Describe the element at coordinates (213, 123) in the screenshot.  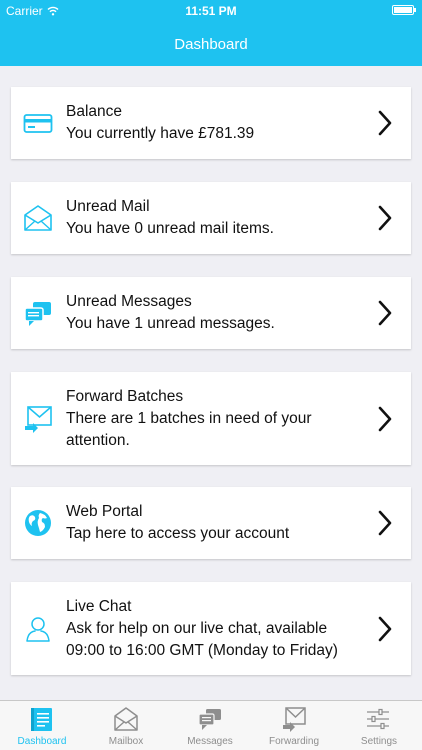
I see `balance-card-text: Balance You currently have £781.39` at that location.